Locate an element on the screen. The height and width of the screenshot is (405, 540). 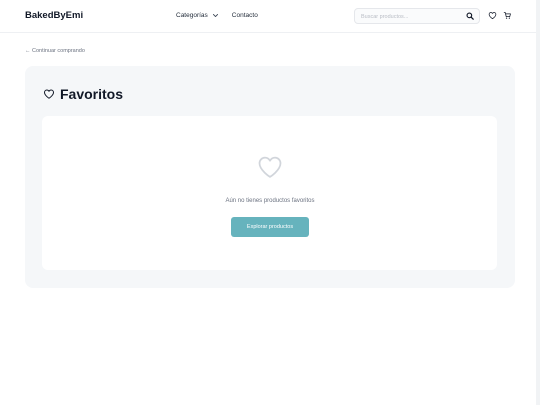
page-title: Favoritos is located at coordinates (92, 94).